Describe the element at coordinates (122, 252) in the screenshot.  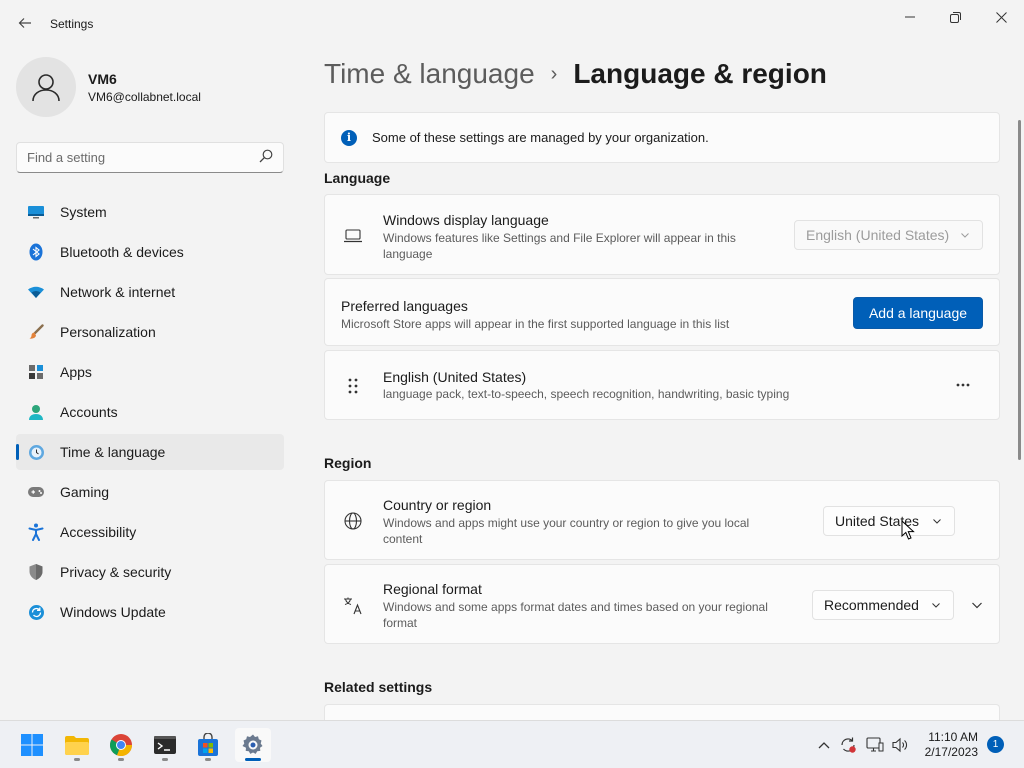
I see `sidebar-item-label: Bluetooth & devices` at that location.